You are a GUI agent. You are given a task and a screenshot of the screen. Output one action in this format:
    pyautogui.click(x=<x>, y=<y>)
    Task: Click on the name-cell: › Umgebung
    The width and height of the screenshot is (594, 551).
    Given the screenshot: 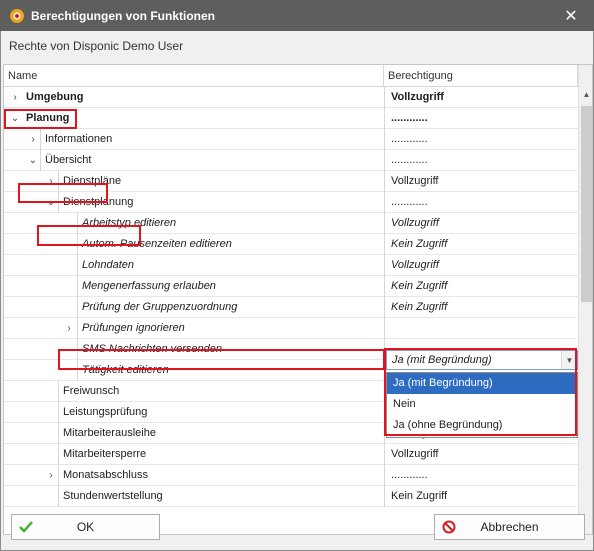 What is the action you would take?
    pyautogui.click(x=194, y=97)
    